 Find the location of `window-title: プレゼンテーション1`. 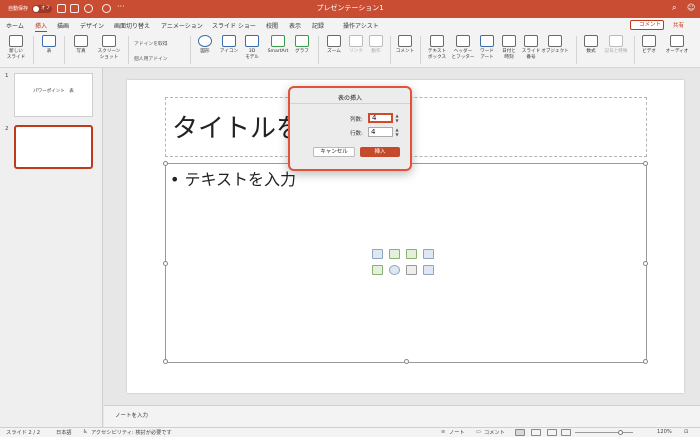

window-title: プレゼンテーション1 is located at coordinates (350, 8).